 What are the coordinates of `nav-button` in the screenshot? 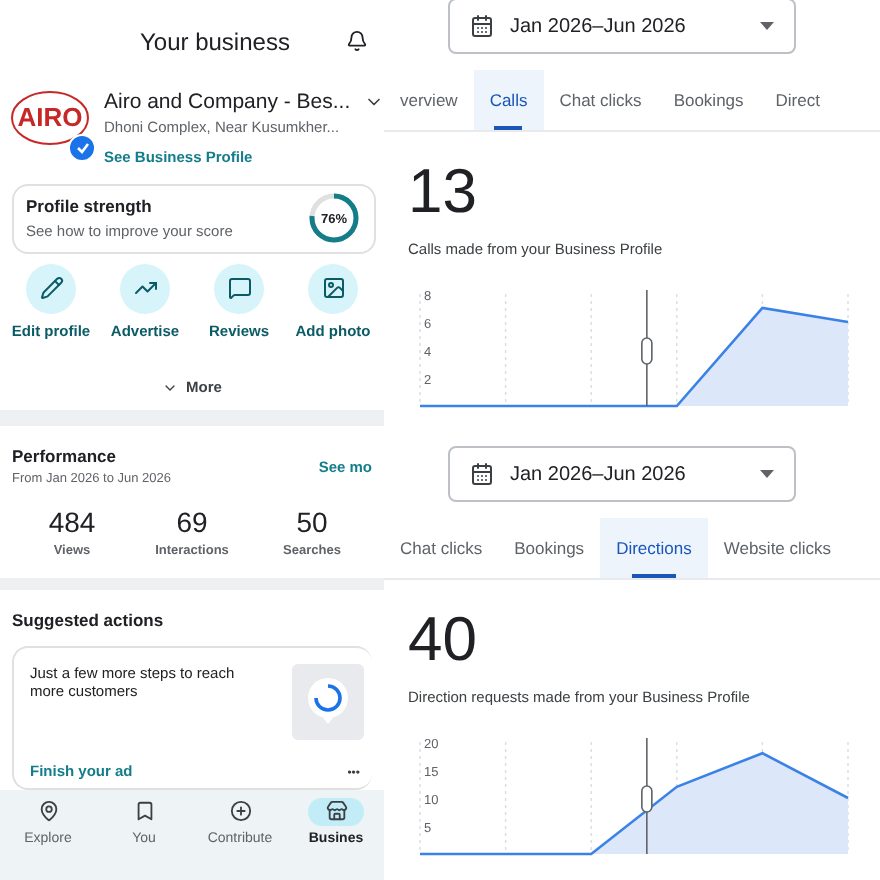 It's located at (336, 811).